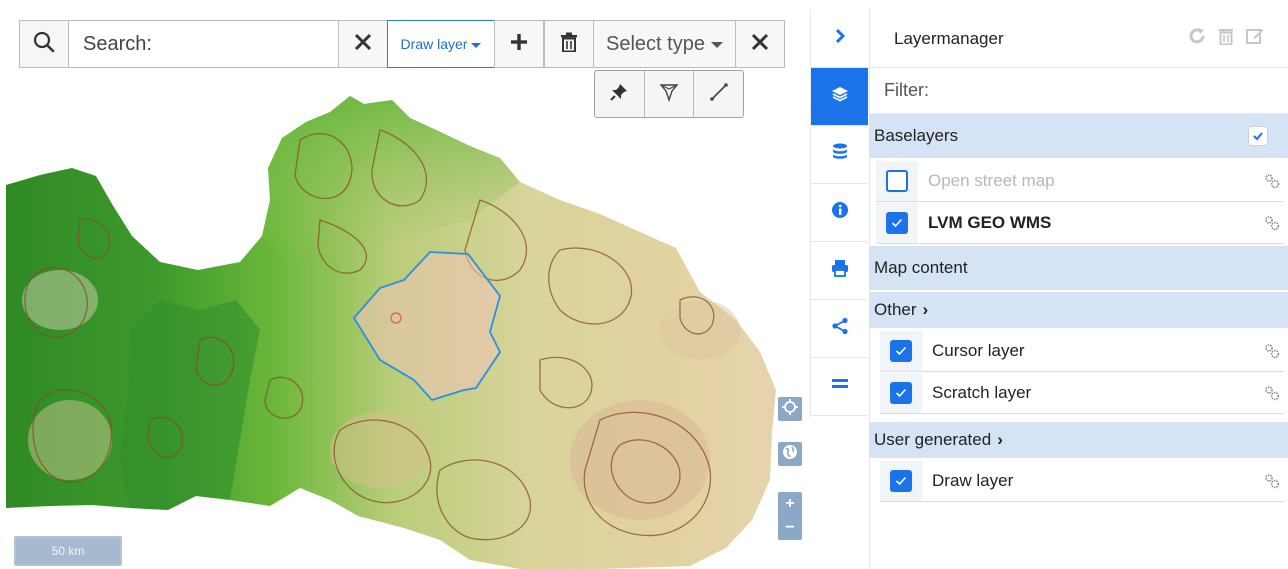 This screenshot has width=1288, height=569. I want to click on layer-row-open-street-map: Open street map, so click(1080, 181).